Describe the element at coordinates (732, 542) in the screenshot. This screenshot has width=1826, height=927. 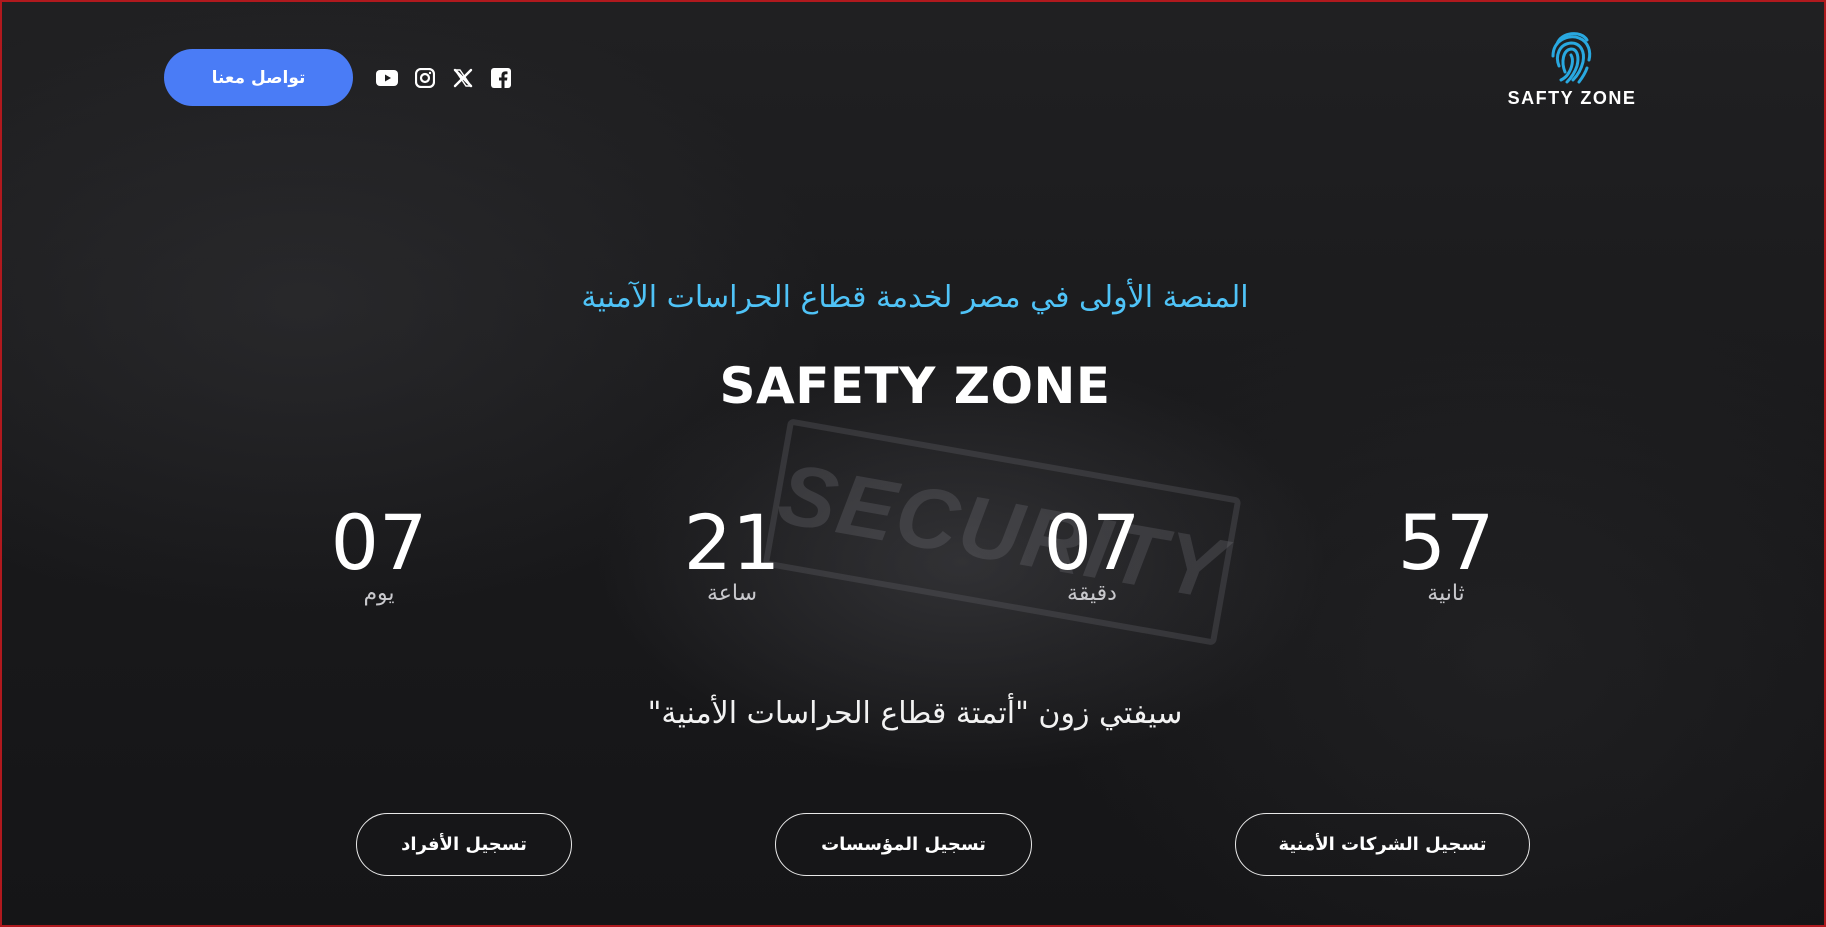
I see `countdown-hours-value: 21` at that location.